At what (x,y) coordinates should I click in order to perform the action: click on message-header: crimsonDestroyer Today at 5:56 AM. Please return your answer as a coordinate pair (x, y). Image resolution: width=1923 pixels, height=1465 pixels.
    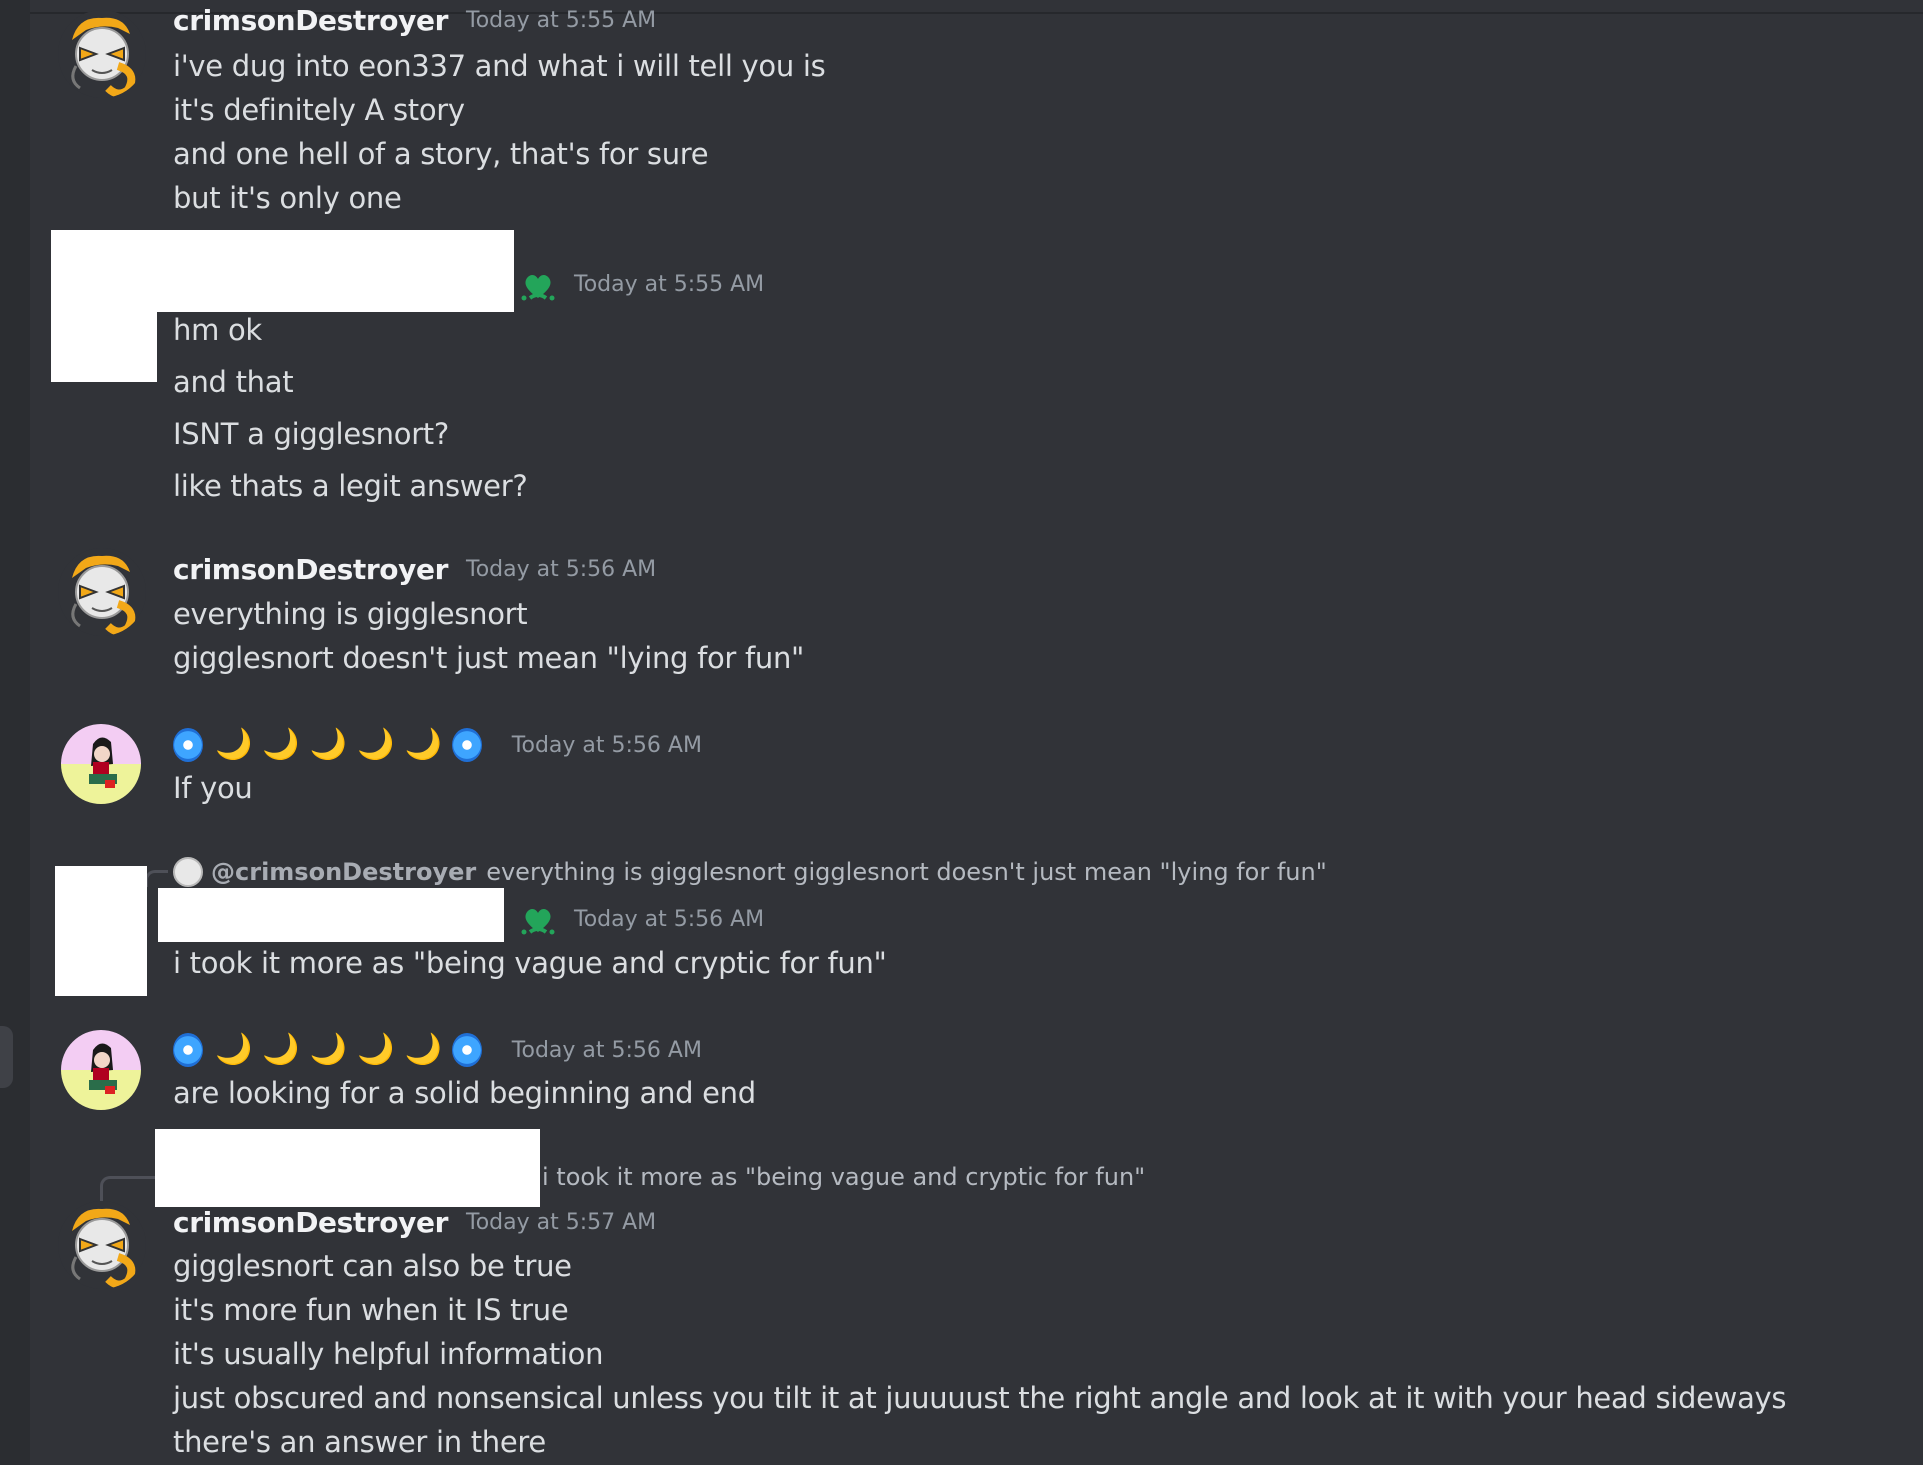
    Looking at the image, I should click on (414, 569).